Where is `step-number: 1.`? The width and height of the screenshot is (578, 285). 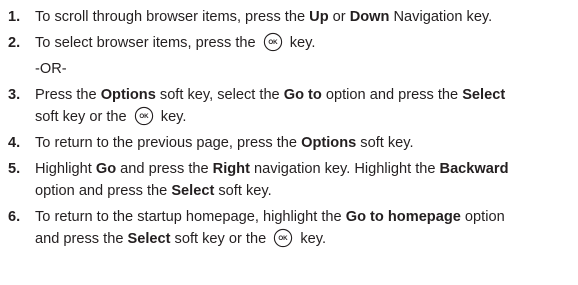
step-number: 1. is located at coordinates (14, 17).